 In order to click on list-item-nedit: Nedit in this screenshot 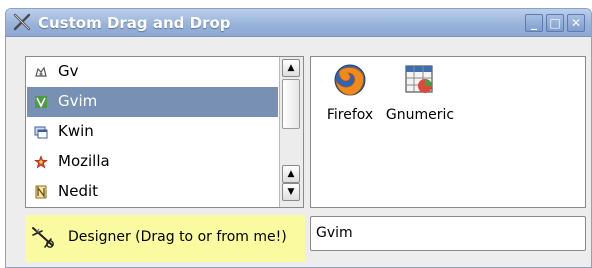, I will do `click(152, 192)`.